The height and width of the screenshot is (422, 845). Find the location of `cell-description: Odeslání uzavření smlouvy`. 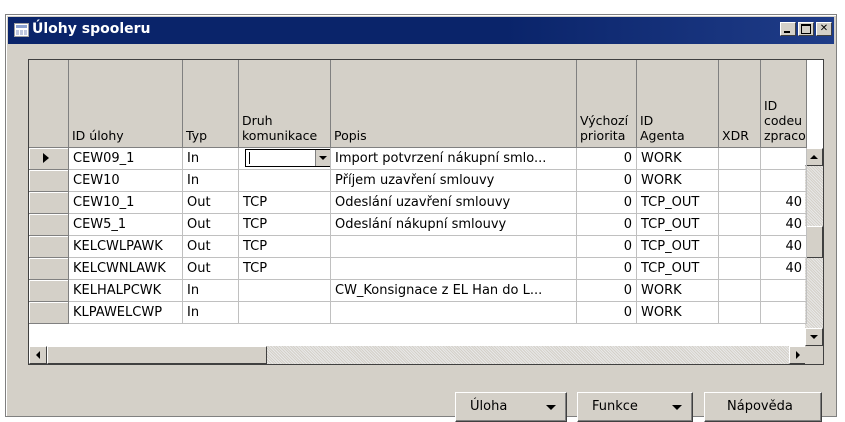

cell-description: Odeslání uzavření smlouvy is located at coordinates (454, 203).